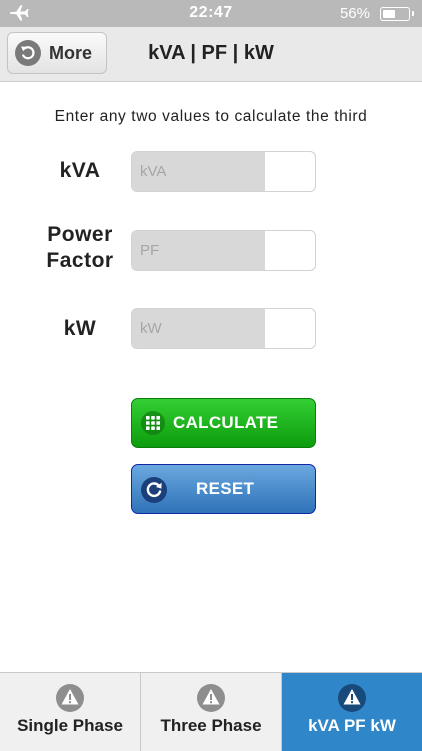 The image size is (422, 751). What do you see at coordinates (80, 234) in the screenshot?
I see `power-factor-label-line1: Power` at bounding box center [80, 234].